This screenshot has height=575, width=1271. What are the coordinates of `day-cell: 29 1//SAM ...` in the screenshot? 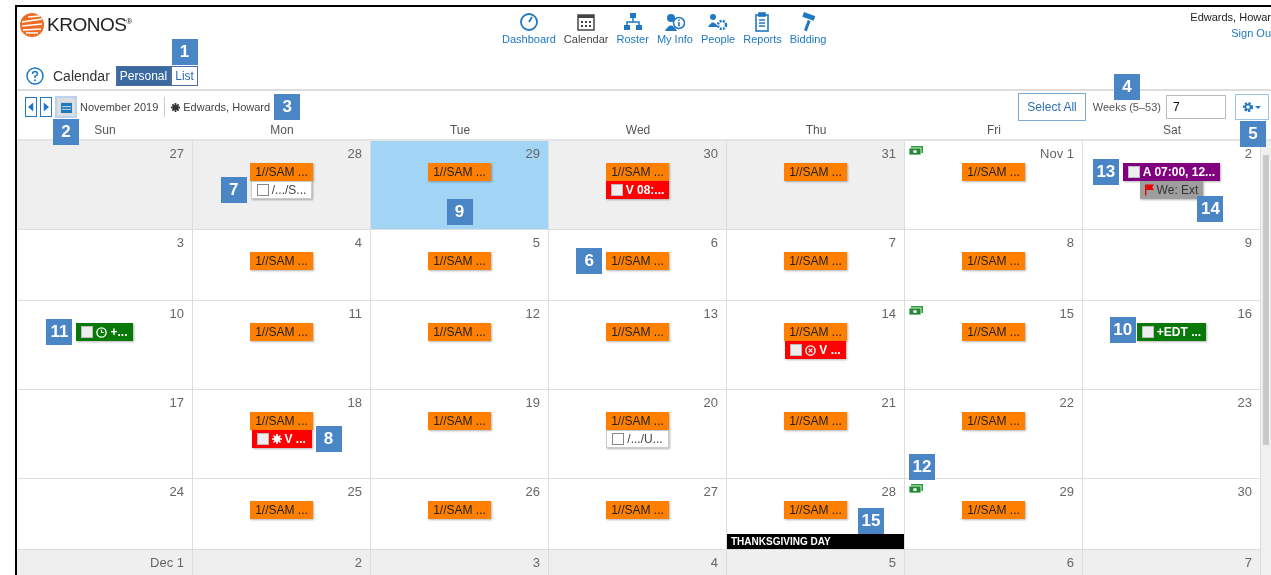 It's located at (994, 514).